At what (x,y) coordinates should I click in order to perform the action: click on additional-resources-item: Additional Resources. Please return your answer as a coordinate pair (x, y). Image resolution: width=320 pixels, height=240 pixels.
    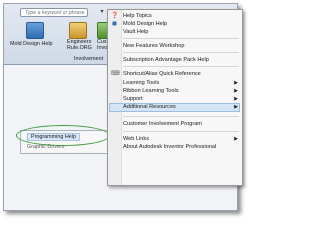
    Looking at the image, I should click on (149, 107).